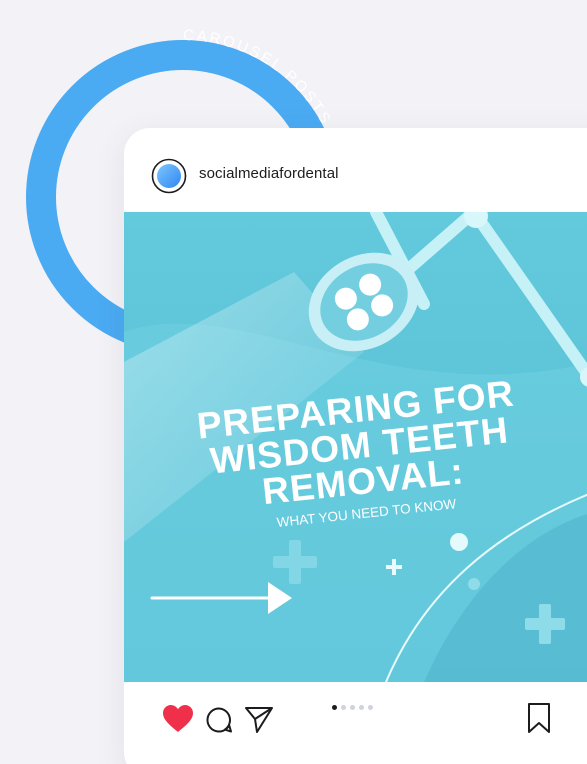 This screenshot has height=764, width=587. What do you see at coordinates (259, 719) in the screenshot?
I see `send-icon` at bounding box center [259, 719].